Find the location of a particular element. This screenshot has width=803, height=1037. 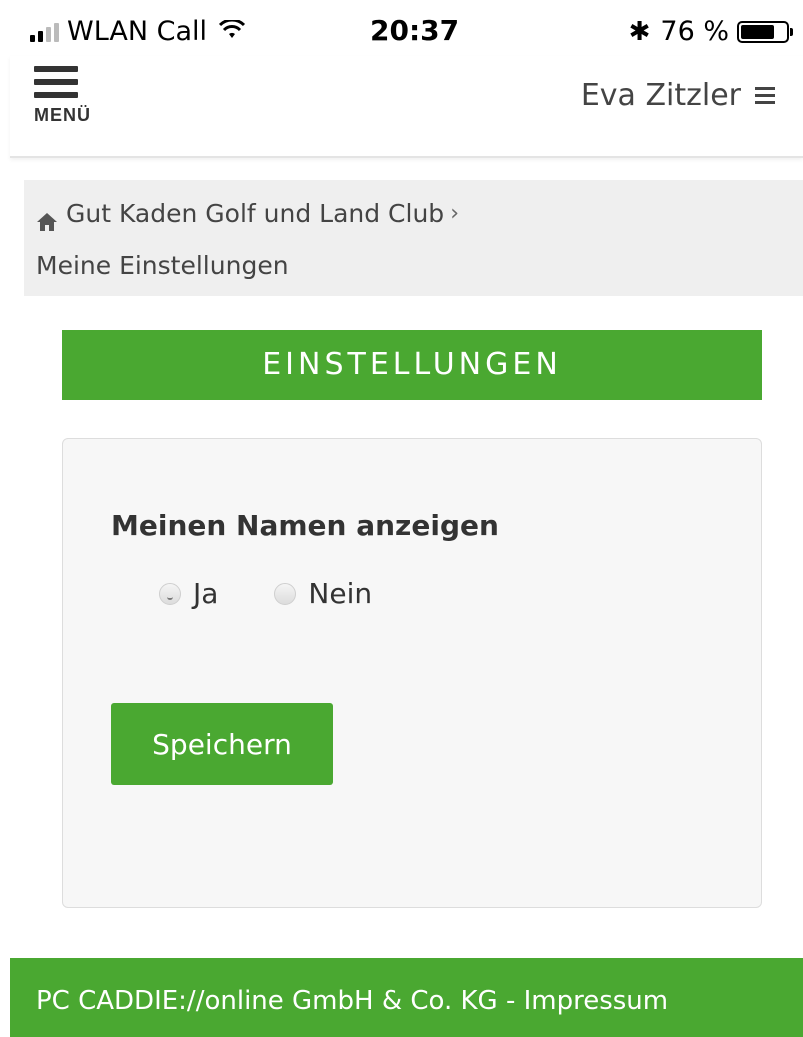

signal-icon is located at coordinates (44, 32).